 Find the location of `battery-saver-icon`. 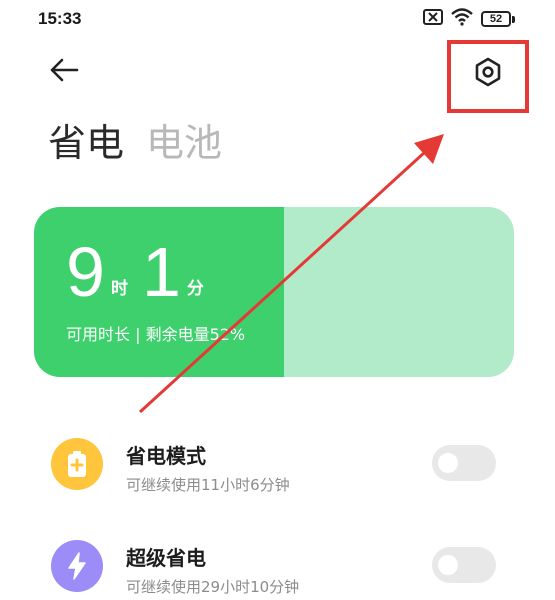

battery-saver-icon is located at coordinates (77, 464).